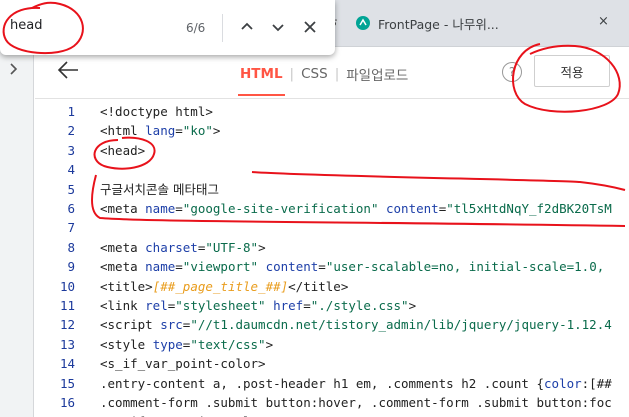  Describe the element at coordinates (67, 364) in the screenshot. I see `line-number: 14` at that location.